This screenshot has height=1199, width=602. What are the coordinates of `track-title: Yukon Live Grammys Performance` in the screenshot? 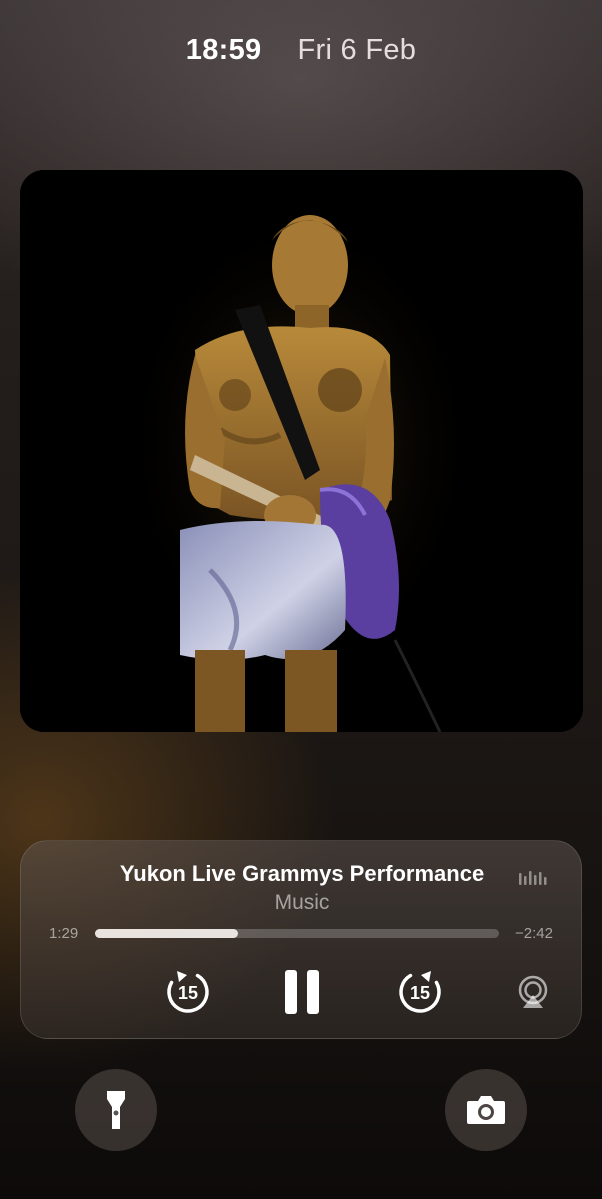 It's located at (302, 874).